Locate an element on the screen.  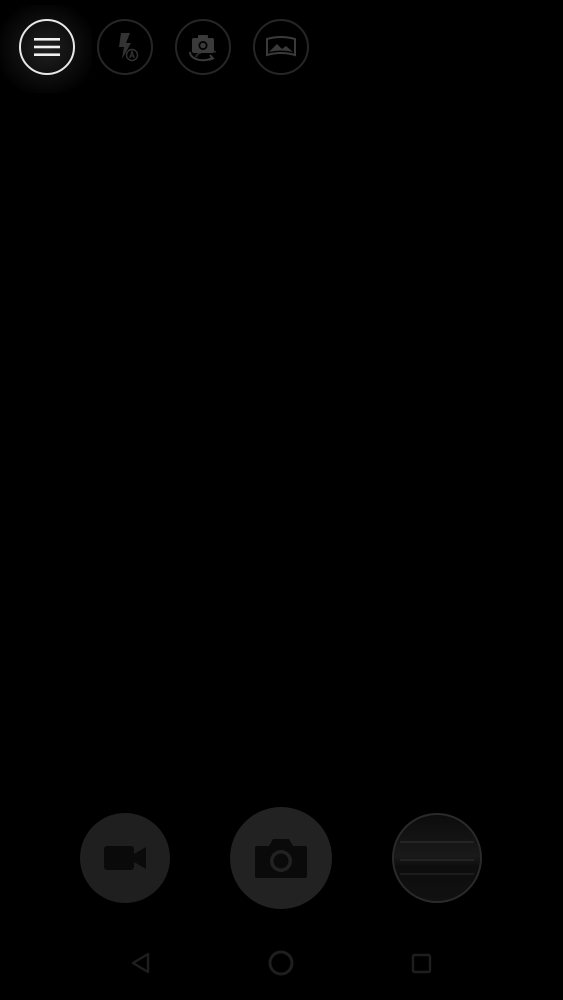
menu-icon is located at coordinates (47, 47).